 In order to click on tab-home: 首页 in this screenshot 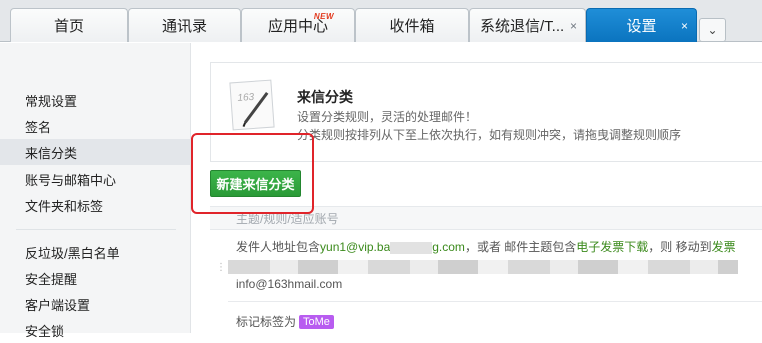, I will do `click(69, 25)`.